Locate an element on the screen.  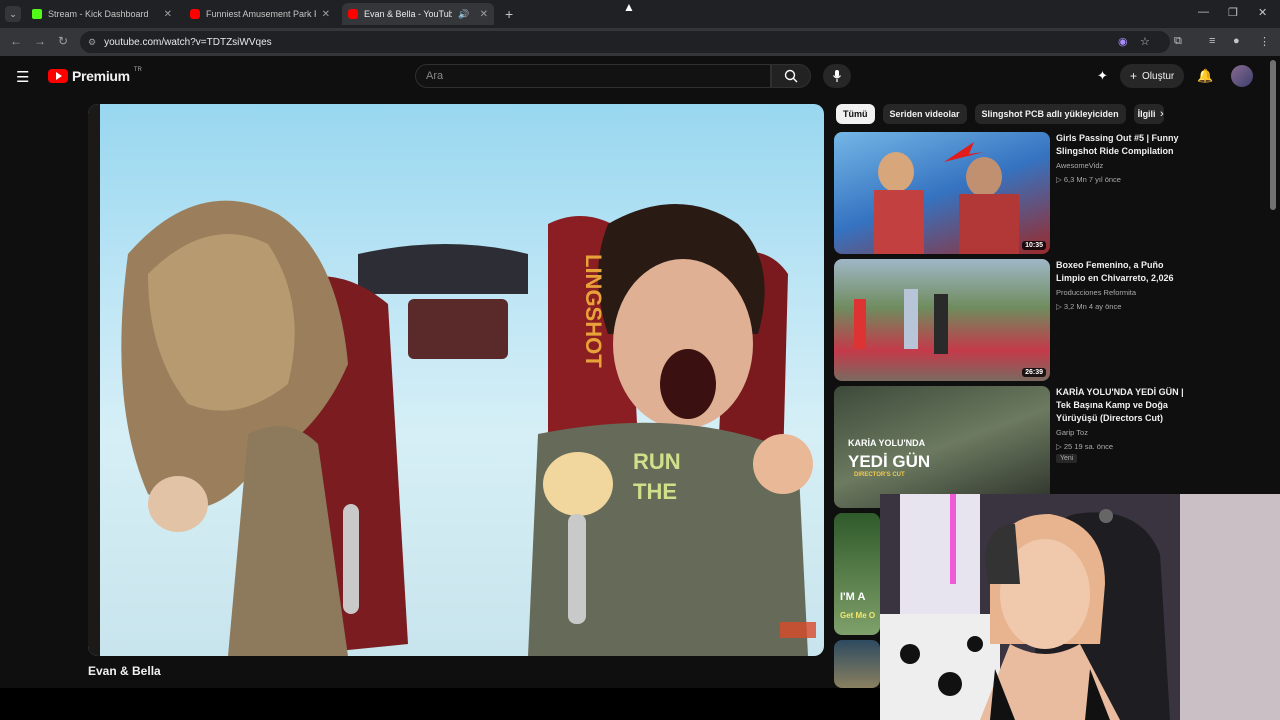
thumbnail-text: KARİA YOLU'NDA is located at coordinates (887, 443).